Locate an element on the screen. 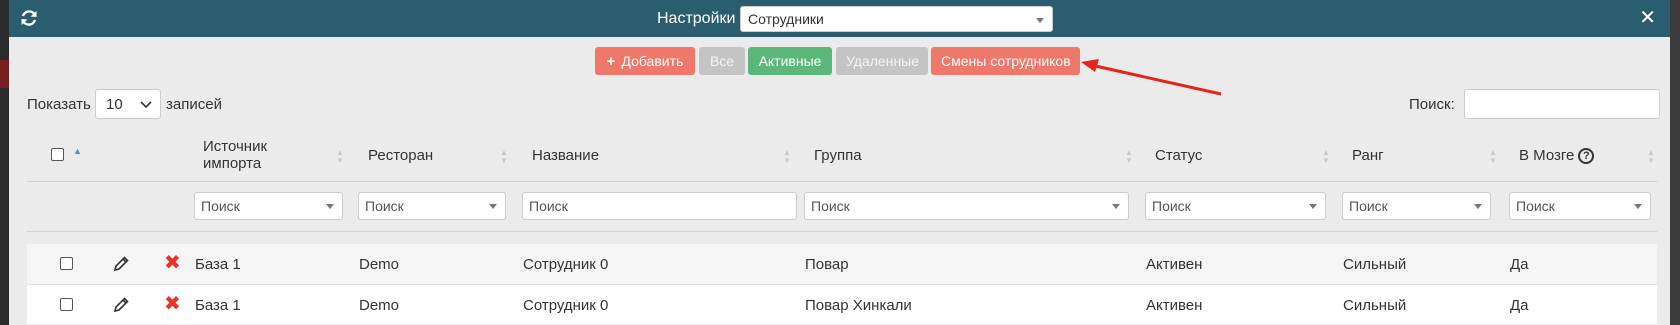 The image size is (1680, 325). background-left-edge is located at coordinates (4, 162).